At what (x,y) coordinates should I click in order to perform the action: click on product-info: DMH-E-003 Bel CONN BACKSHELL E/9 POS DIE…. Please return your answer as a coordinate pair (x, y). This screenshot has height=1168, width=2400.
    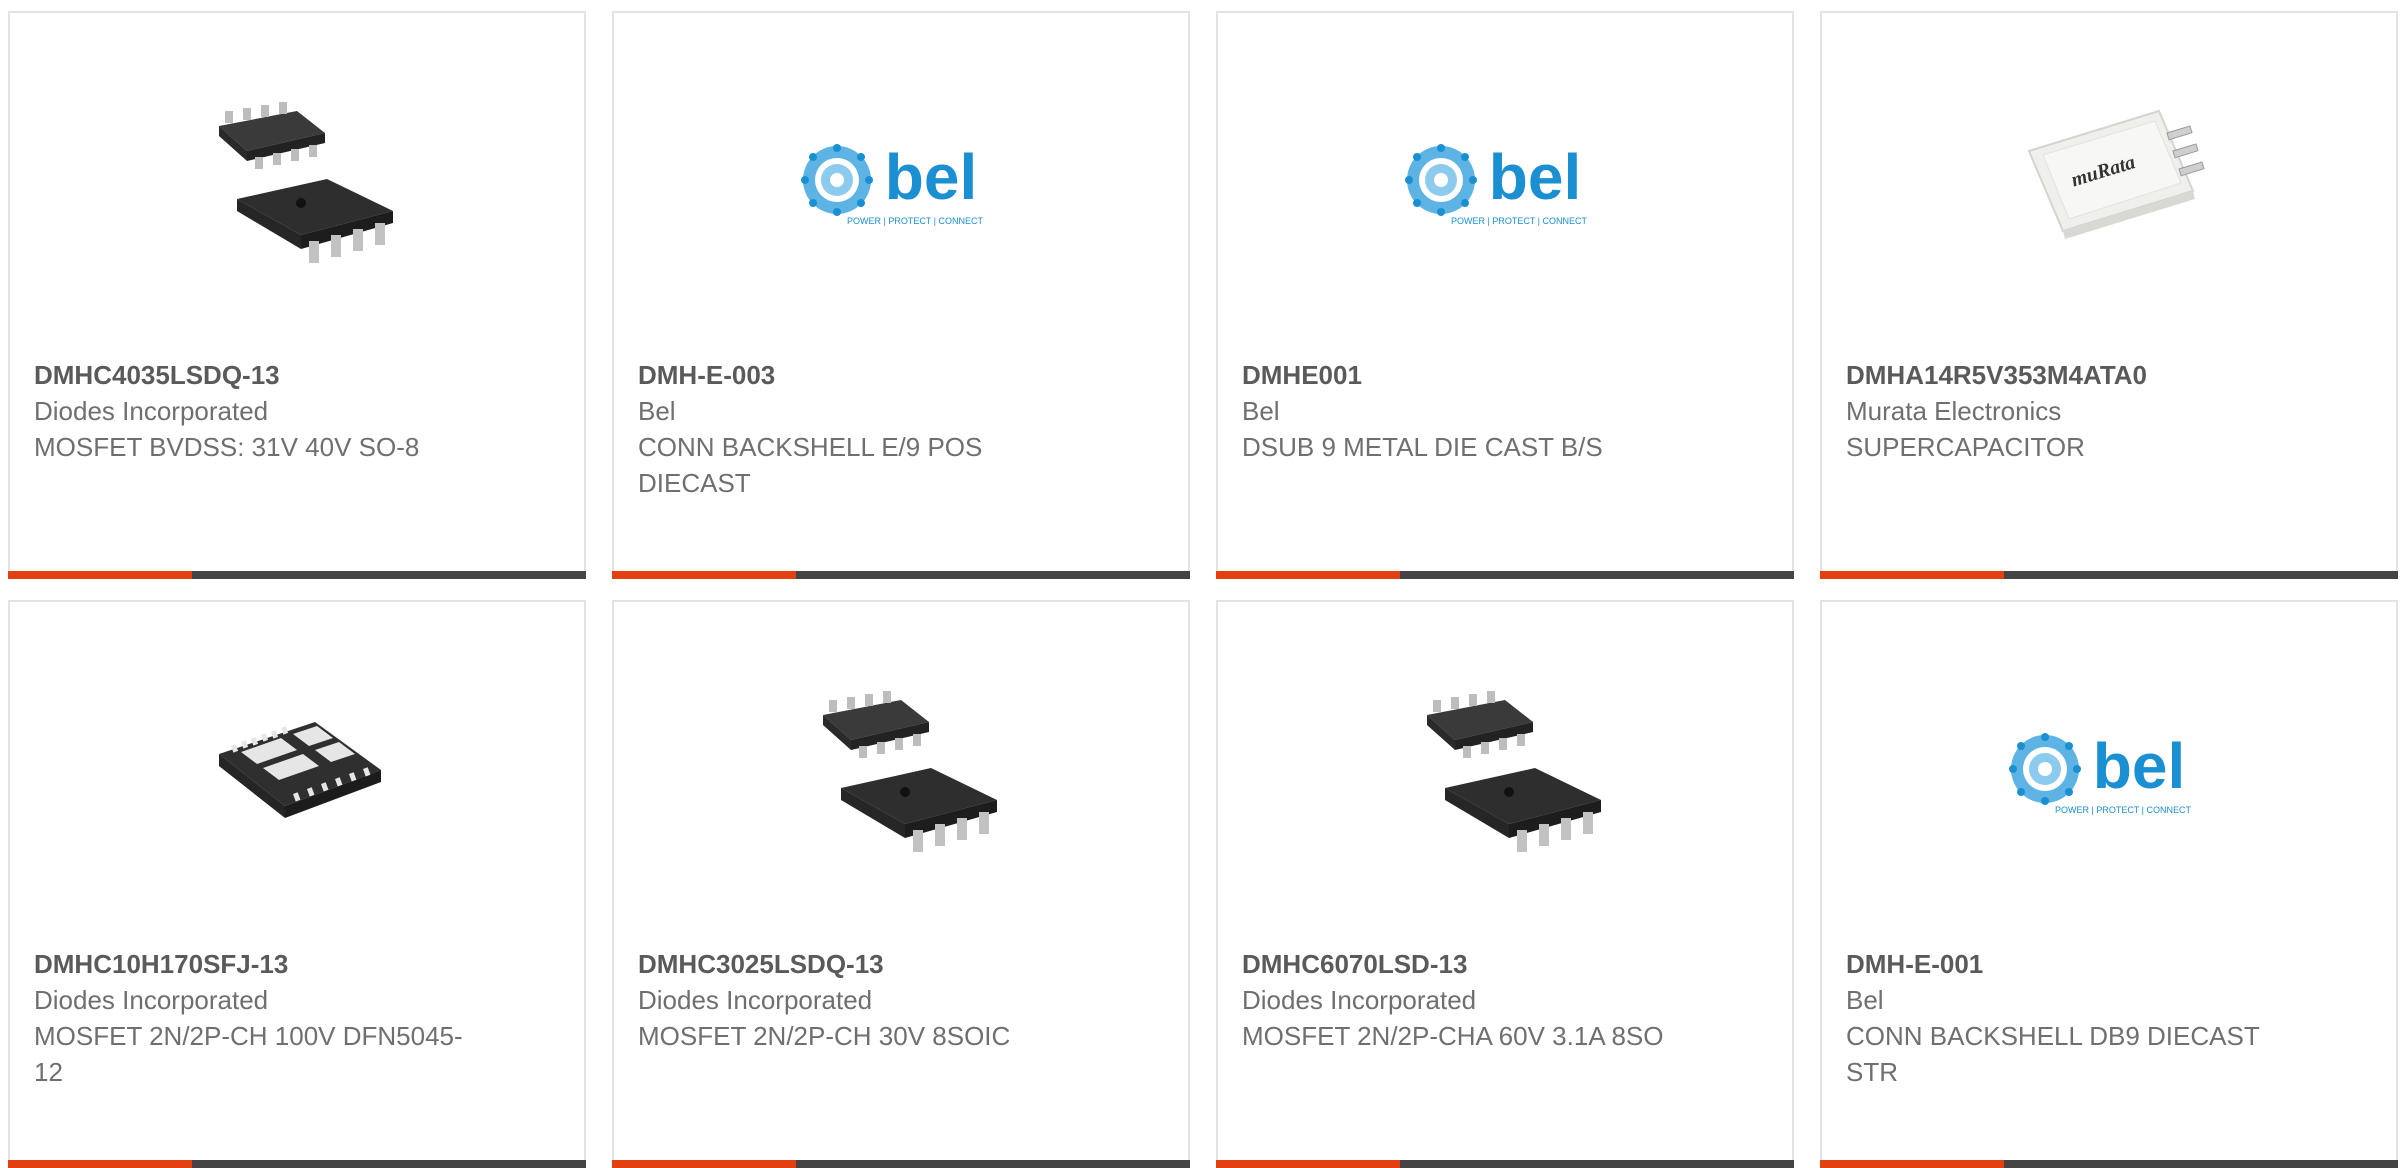
    Looking at the image, I should click on (901, 429).